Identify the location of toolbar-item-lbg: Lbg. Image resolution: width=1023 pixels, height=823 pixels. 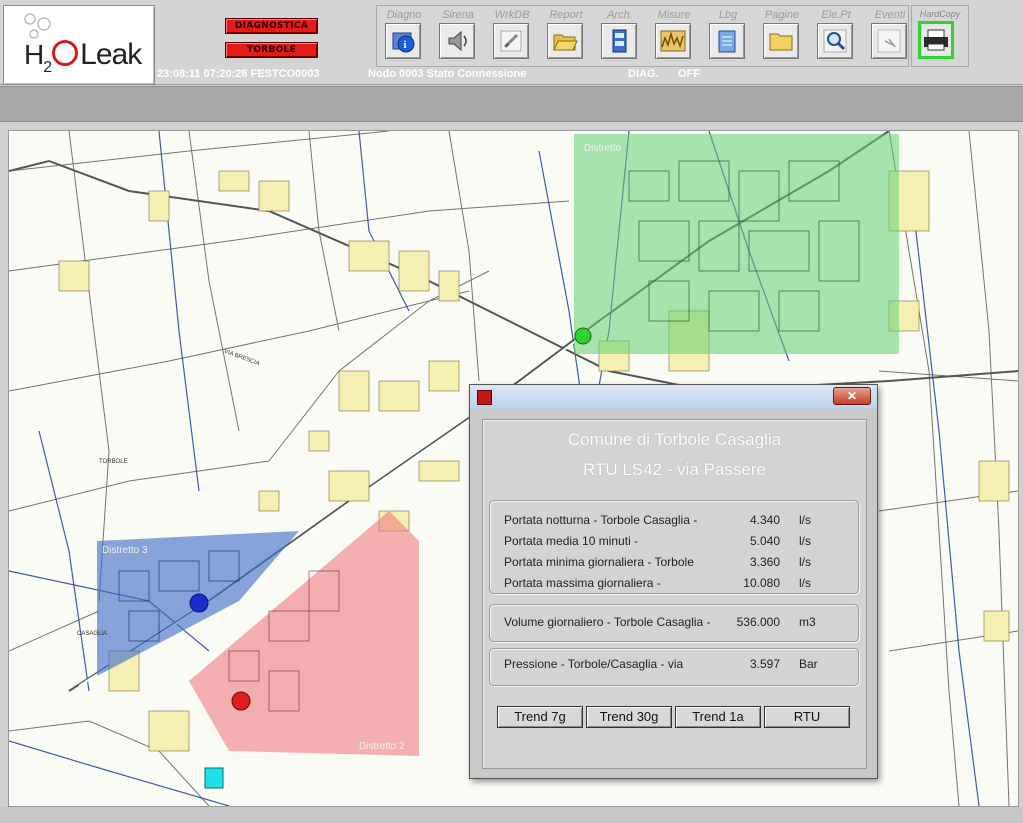
(728, 36).